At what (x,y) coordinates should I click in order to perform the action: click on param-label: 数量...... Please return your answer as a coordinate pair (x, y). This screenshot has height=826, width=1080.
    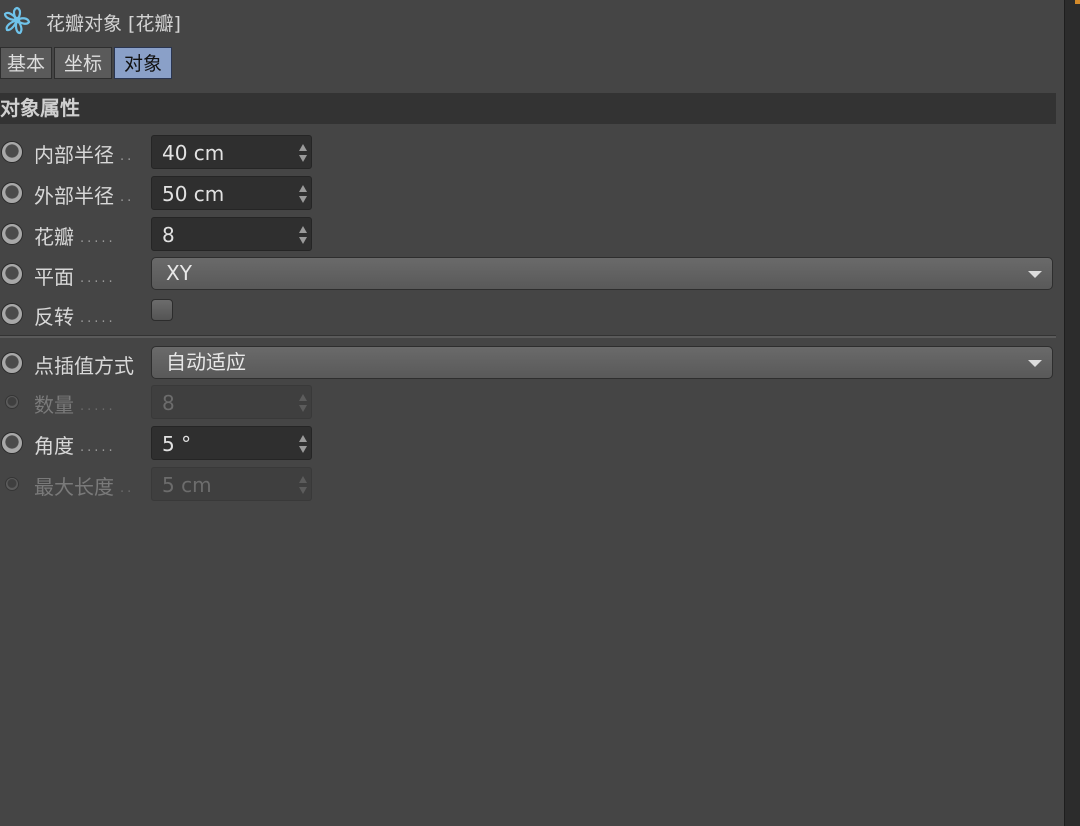
    Looking at the image, I should click on (75, 405).